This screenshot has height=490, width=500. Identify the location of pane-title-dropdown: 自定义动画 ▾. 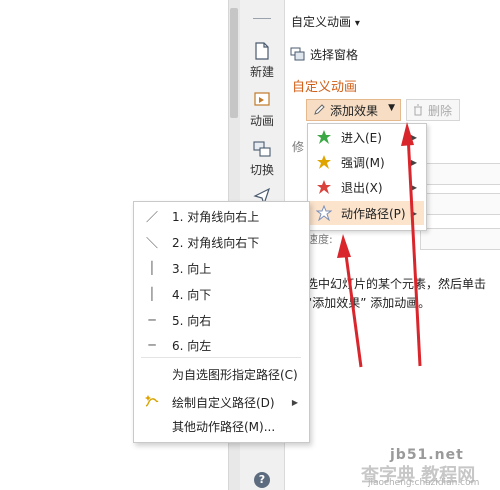
(325, 21).